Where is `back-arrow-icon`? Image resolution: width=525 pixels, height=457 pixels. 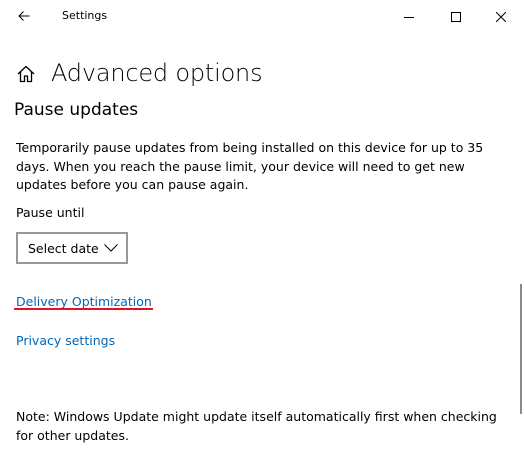 back-arrow-icon is located at coordinates (24, 16).